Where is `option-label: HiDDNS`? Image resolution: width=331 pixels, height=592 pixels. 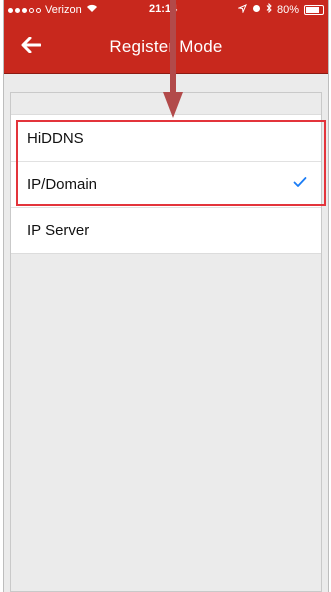
option-label: HiDDNS is located at coordinates (55, 138).